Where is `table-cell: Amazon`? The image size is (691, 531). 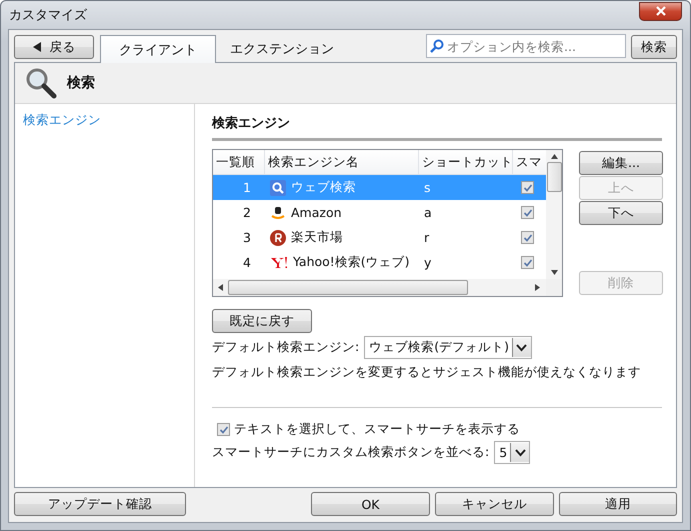 table-cell: Amazon is located at coordinates (316, 212).